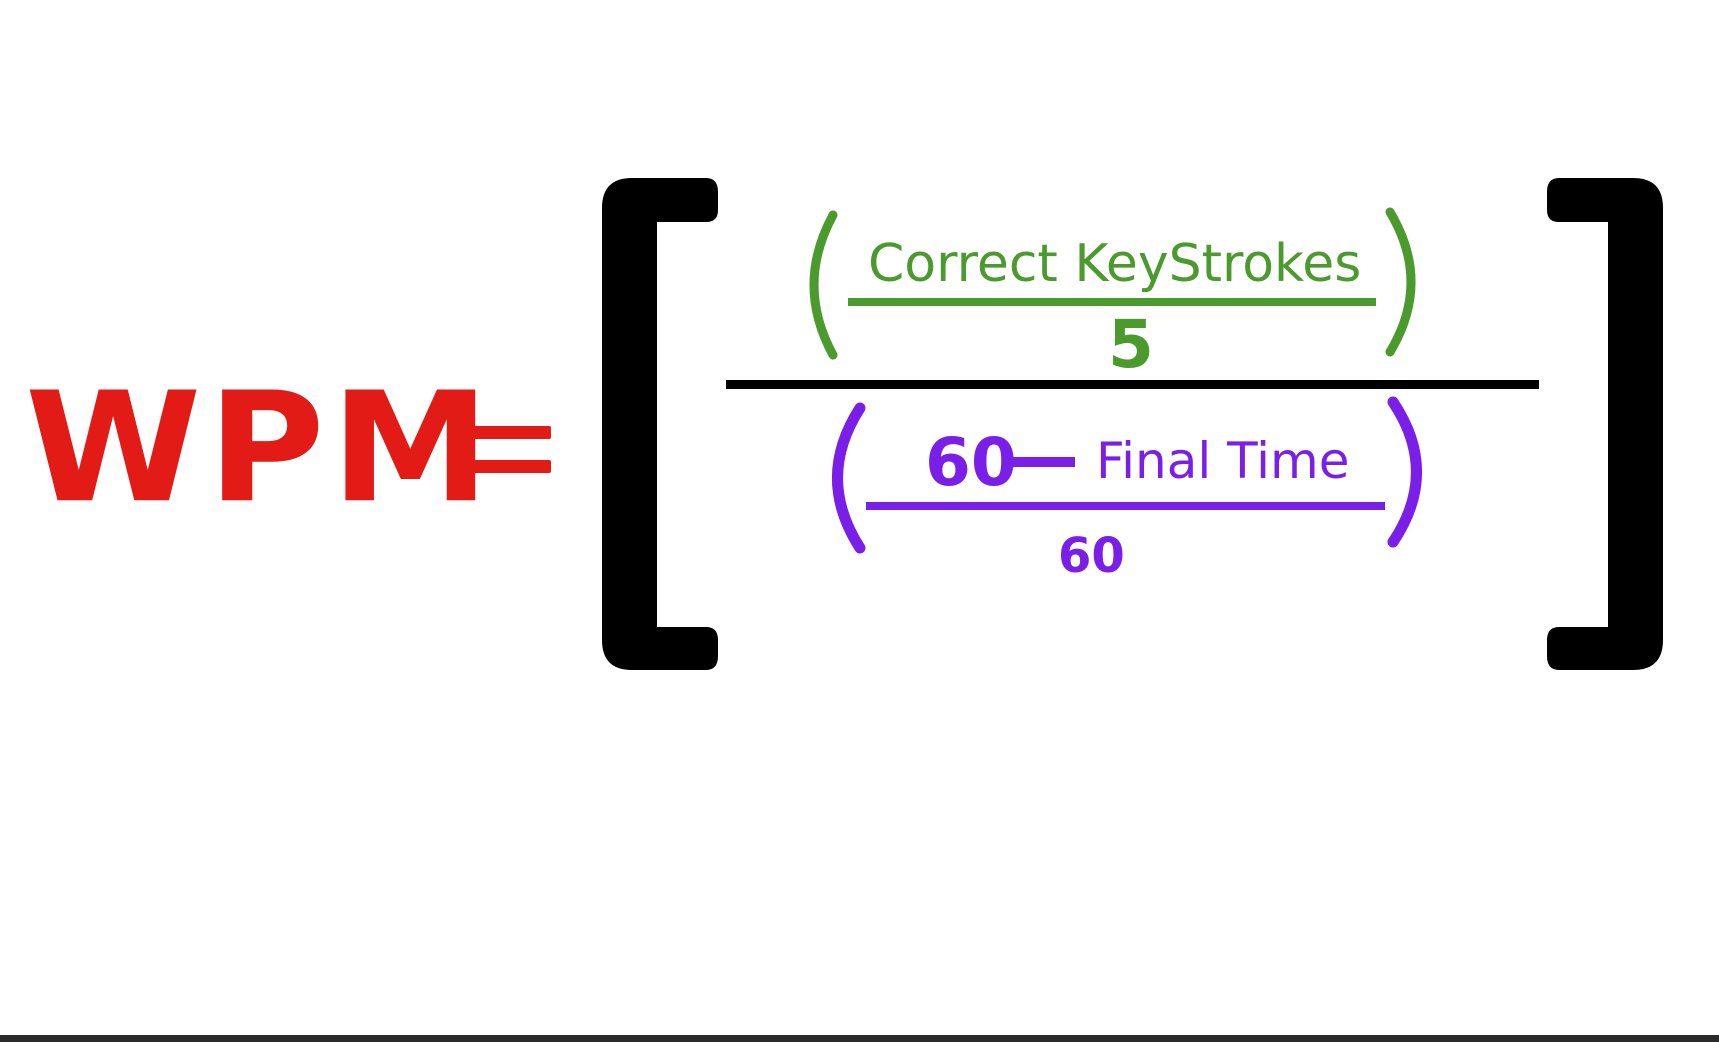  What do you see at coordinates (859, 1038) in the screenshot?
I see `bottom-border` at bounding box center [859, 1038].